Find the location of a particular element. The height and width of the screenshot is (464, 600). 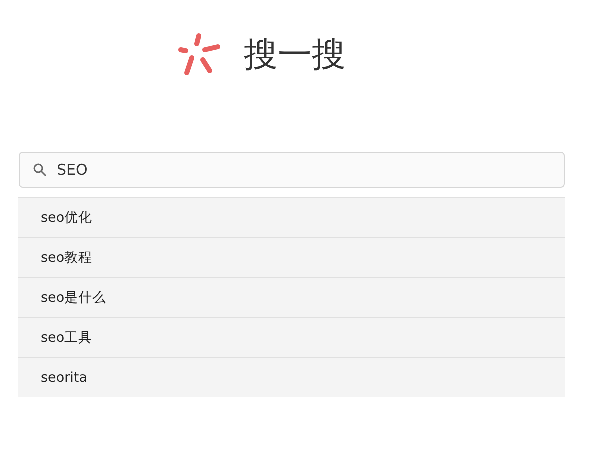

logo-icon is located at coordinates (200, 55).